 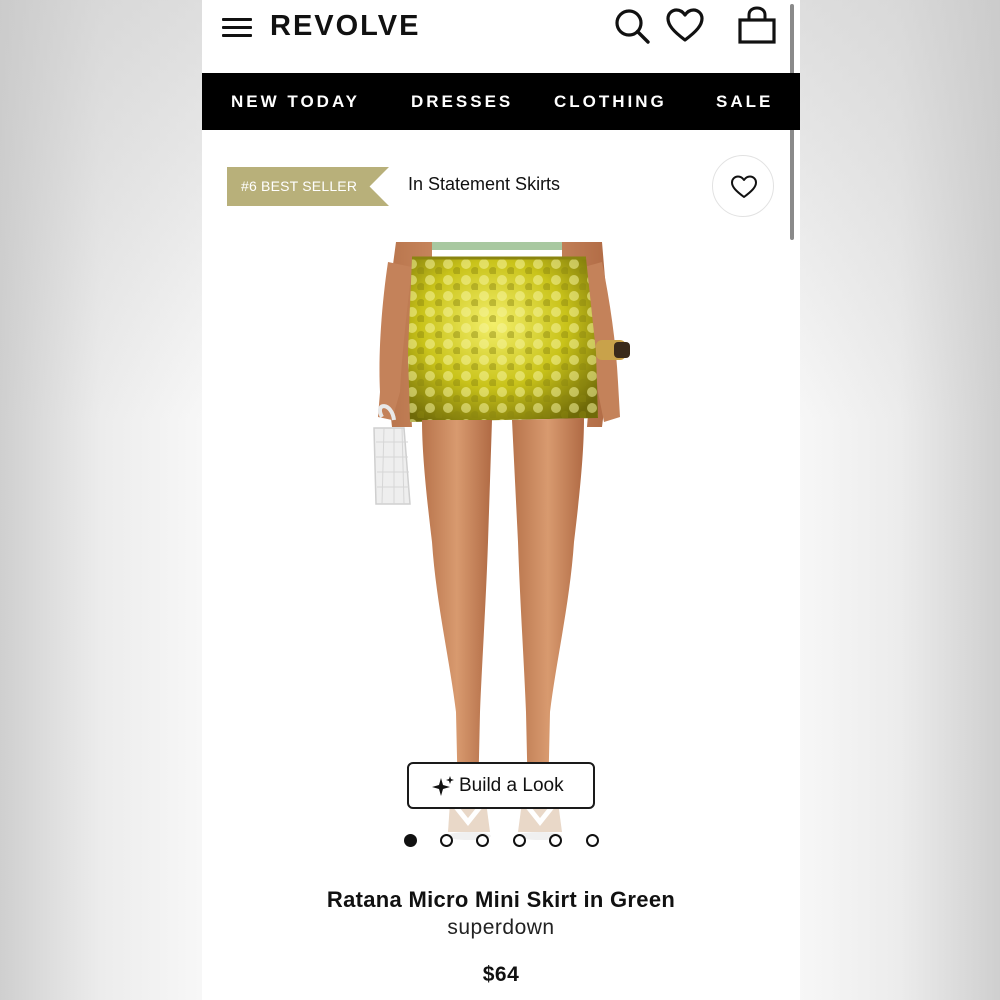 What do you see at coordinates (308, 186) in the screenshot?
I see `best-seller-badge: #6 BEST SELLER` at bounding box center [308, 186].